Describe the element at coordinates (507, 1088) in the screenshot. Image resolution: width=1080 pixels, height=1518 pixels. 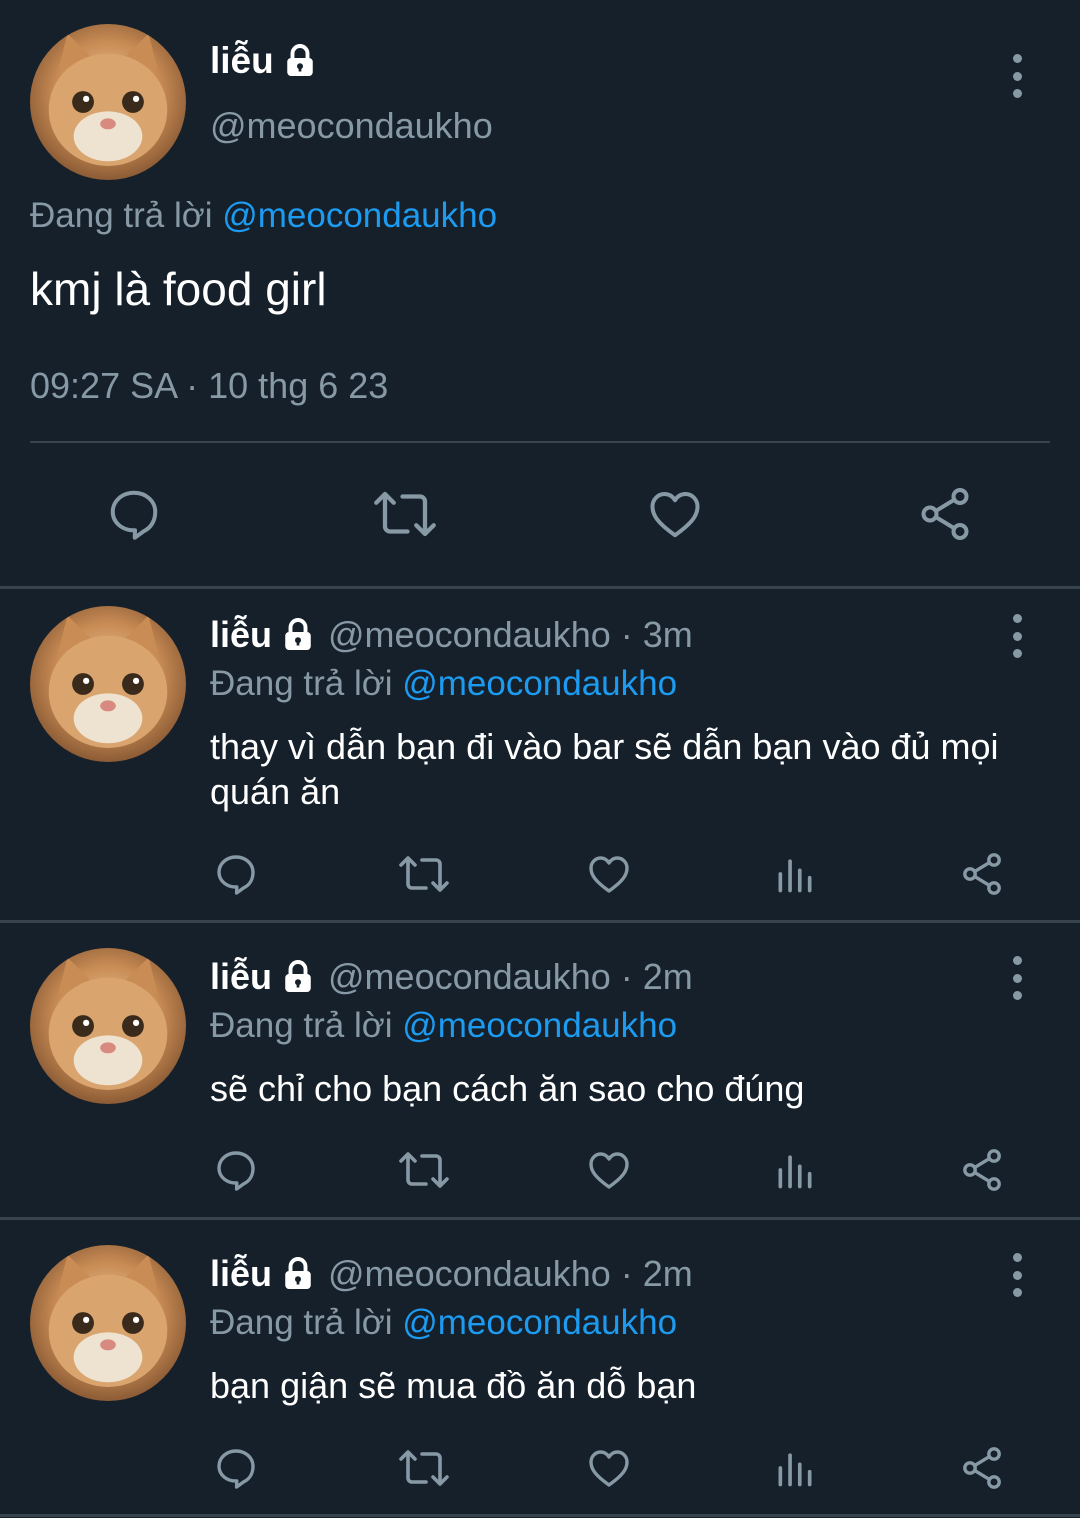
I see `tweet-text: sẽ chỉ cho bạn cách ăn sao cho đúng` at that location.